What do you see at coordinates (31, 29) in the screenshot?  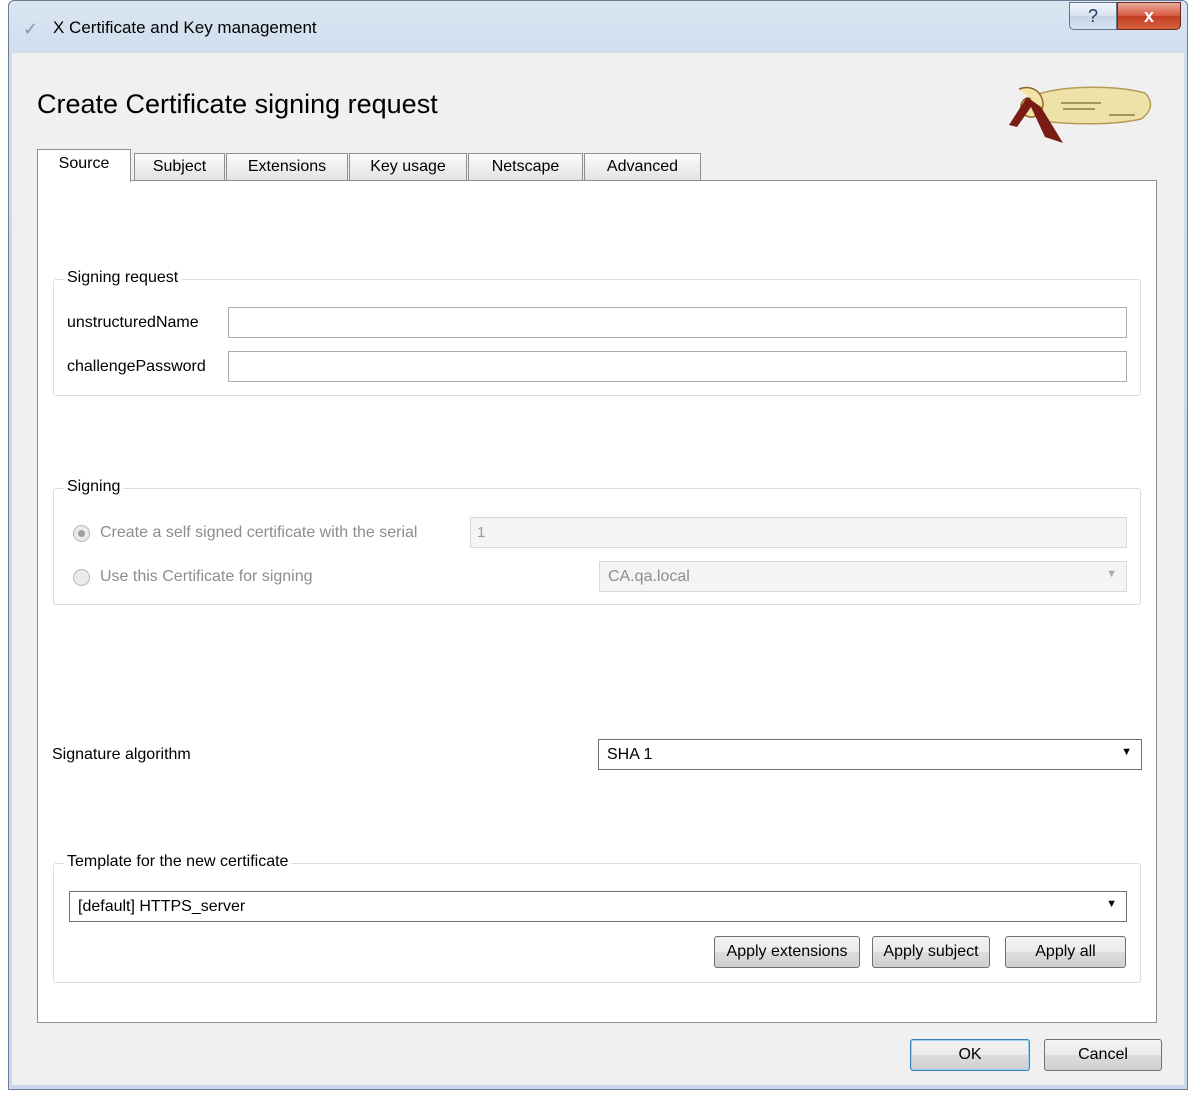 I see `app-icon: ✓` at bounding box center [31, 29].